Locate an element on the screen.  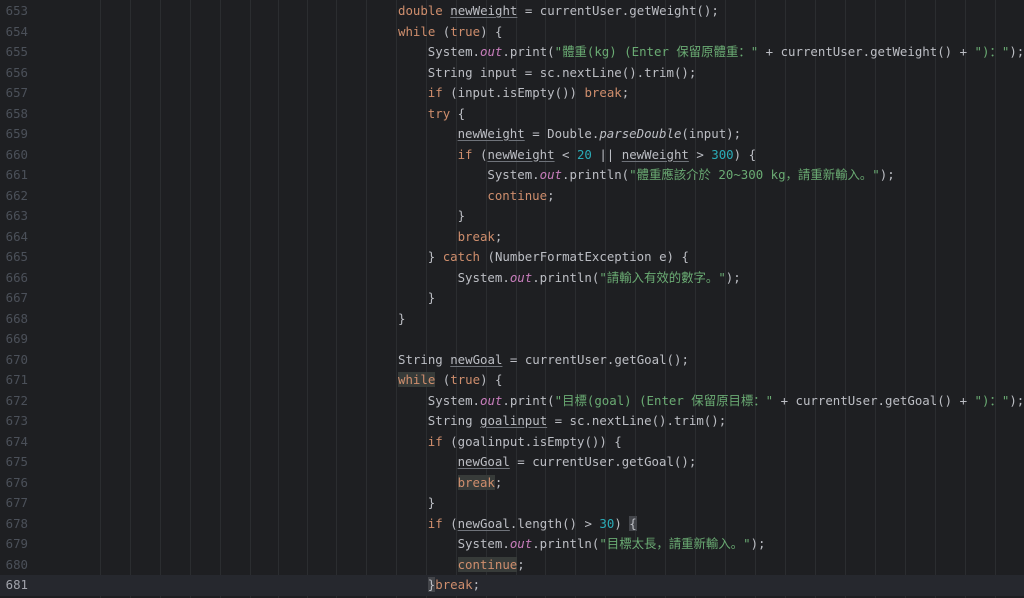
code-text: .length() > is located at coordinates (554, 523).